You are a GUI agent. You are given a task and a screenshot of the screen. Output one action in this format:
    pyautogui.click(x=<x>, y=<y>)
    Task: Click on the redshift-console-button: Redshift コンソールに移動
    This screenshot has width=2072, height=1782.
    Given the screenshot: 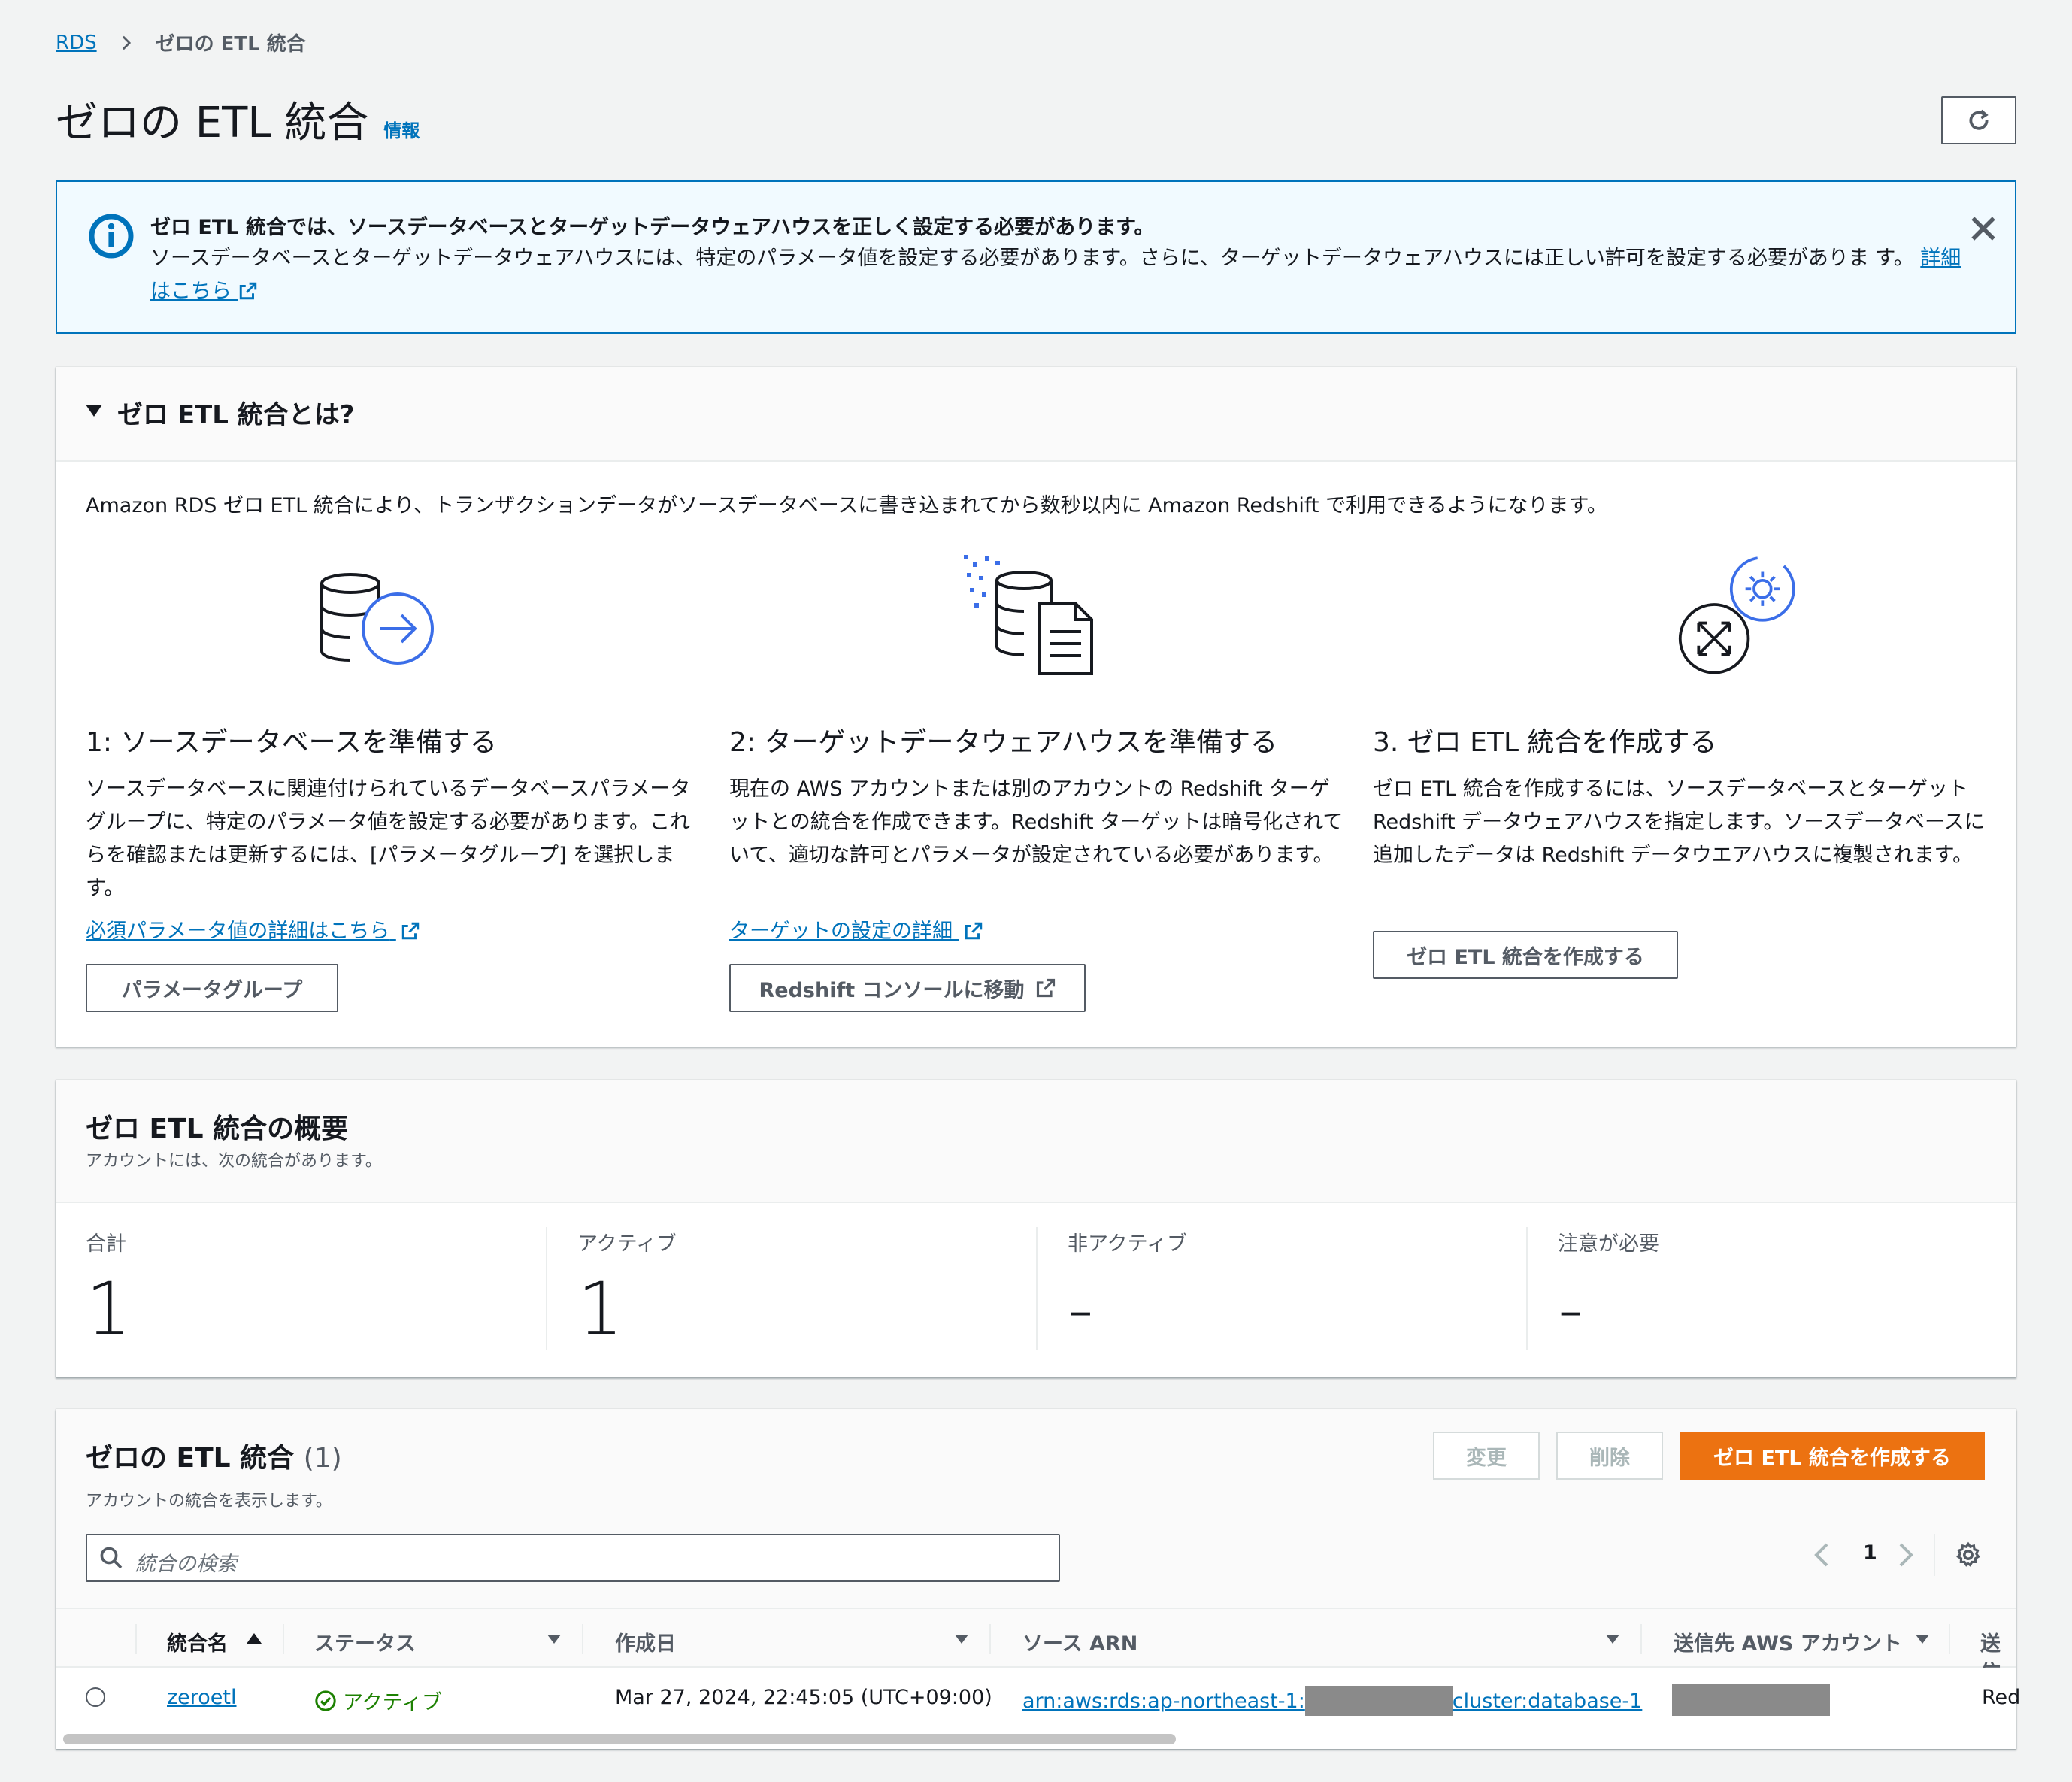 What is the action you would take?
    pyautogui.click(x=907, y=988)
    